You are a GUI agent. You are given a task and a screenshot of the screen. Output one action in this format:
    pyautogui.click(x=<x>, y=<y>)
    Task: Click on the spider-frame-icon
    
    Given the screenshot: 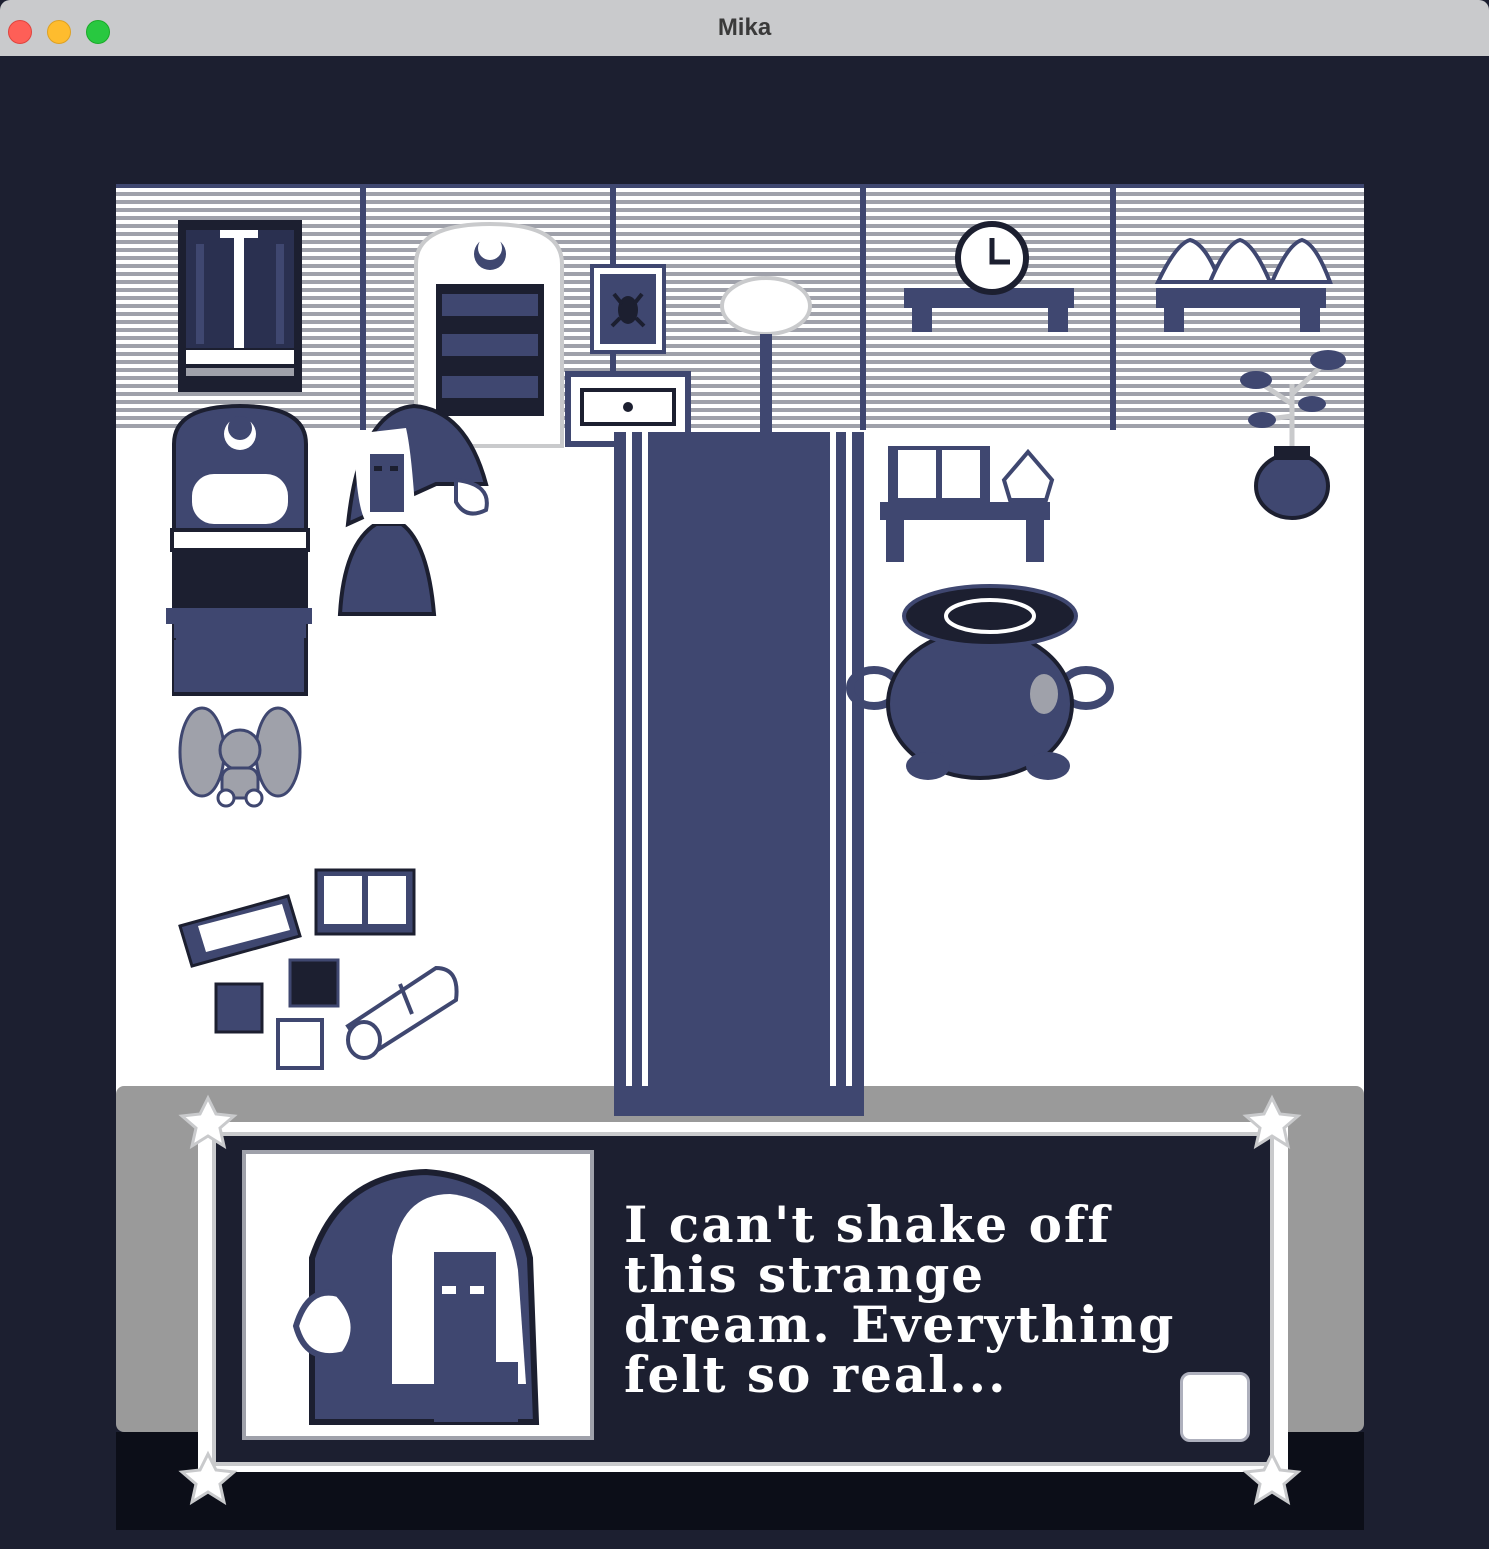 What is the action you would take?
    pyautogui.click(x=628, y=309)
    